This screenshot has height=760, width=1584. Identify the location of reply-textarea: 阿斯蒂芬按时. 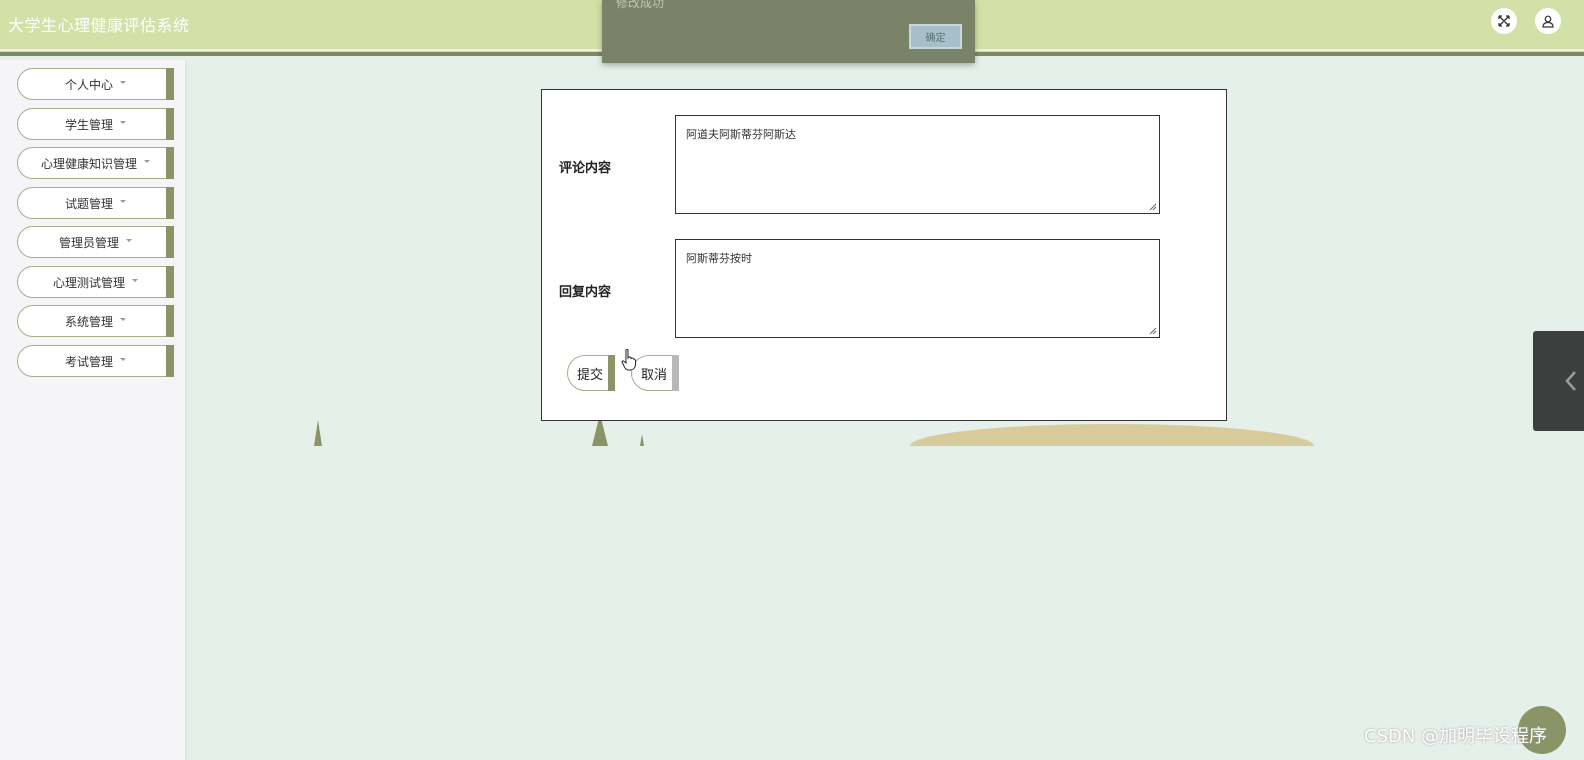
(917, 288).